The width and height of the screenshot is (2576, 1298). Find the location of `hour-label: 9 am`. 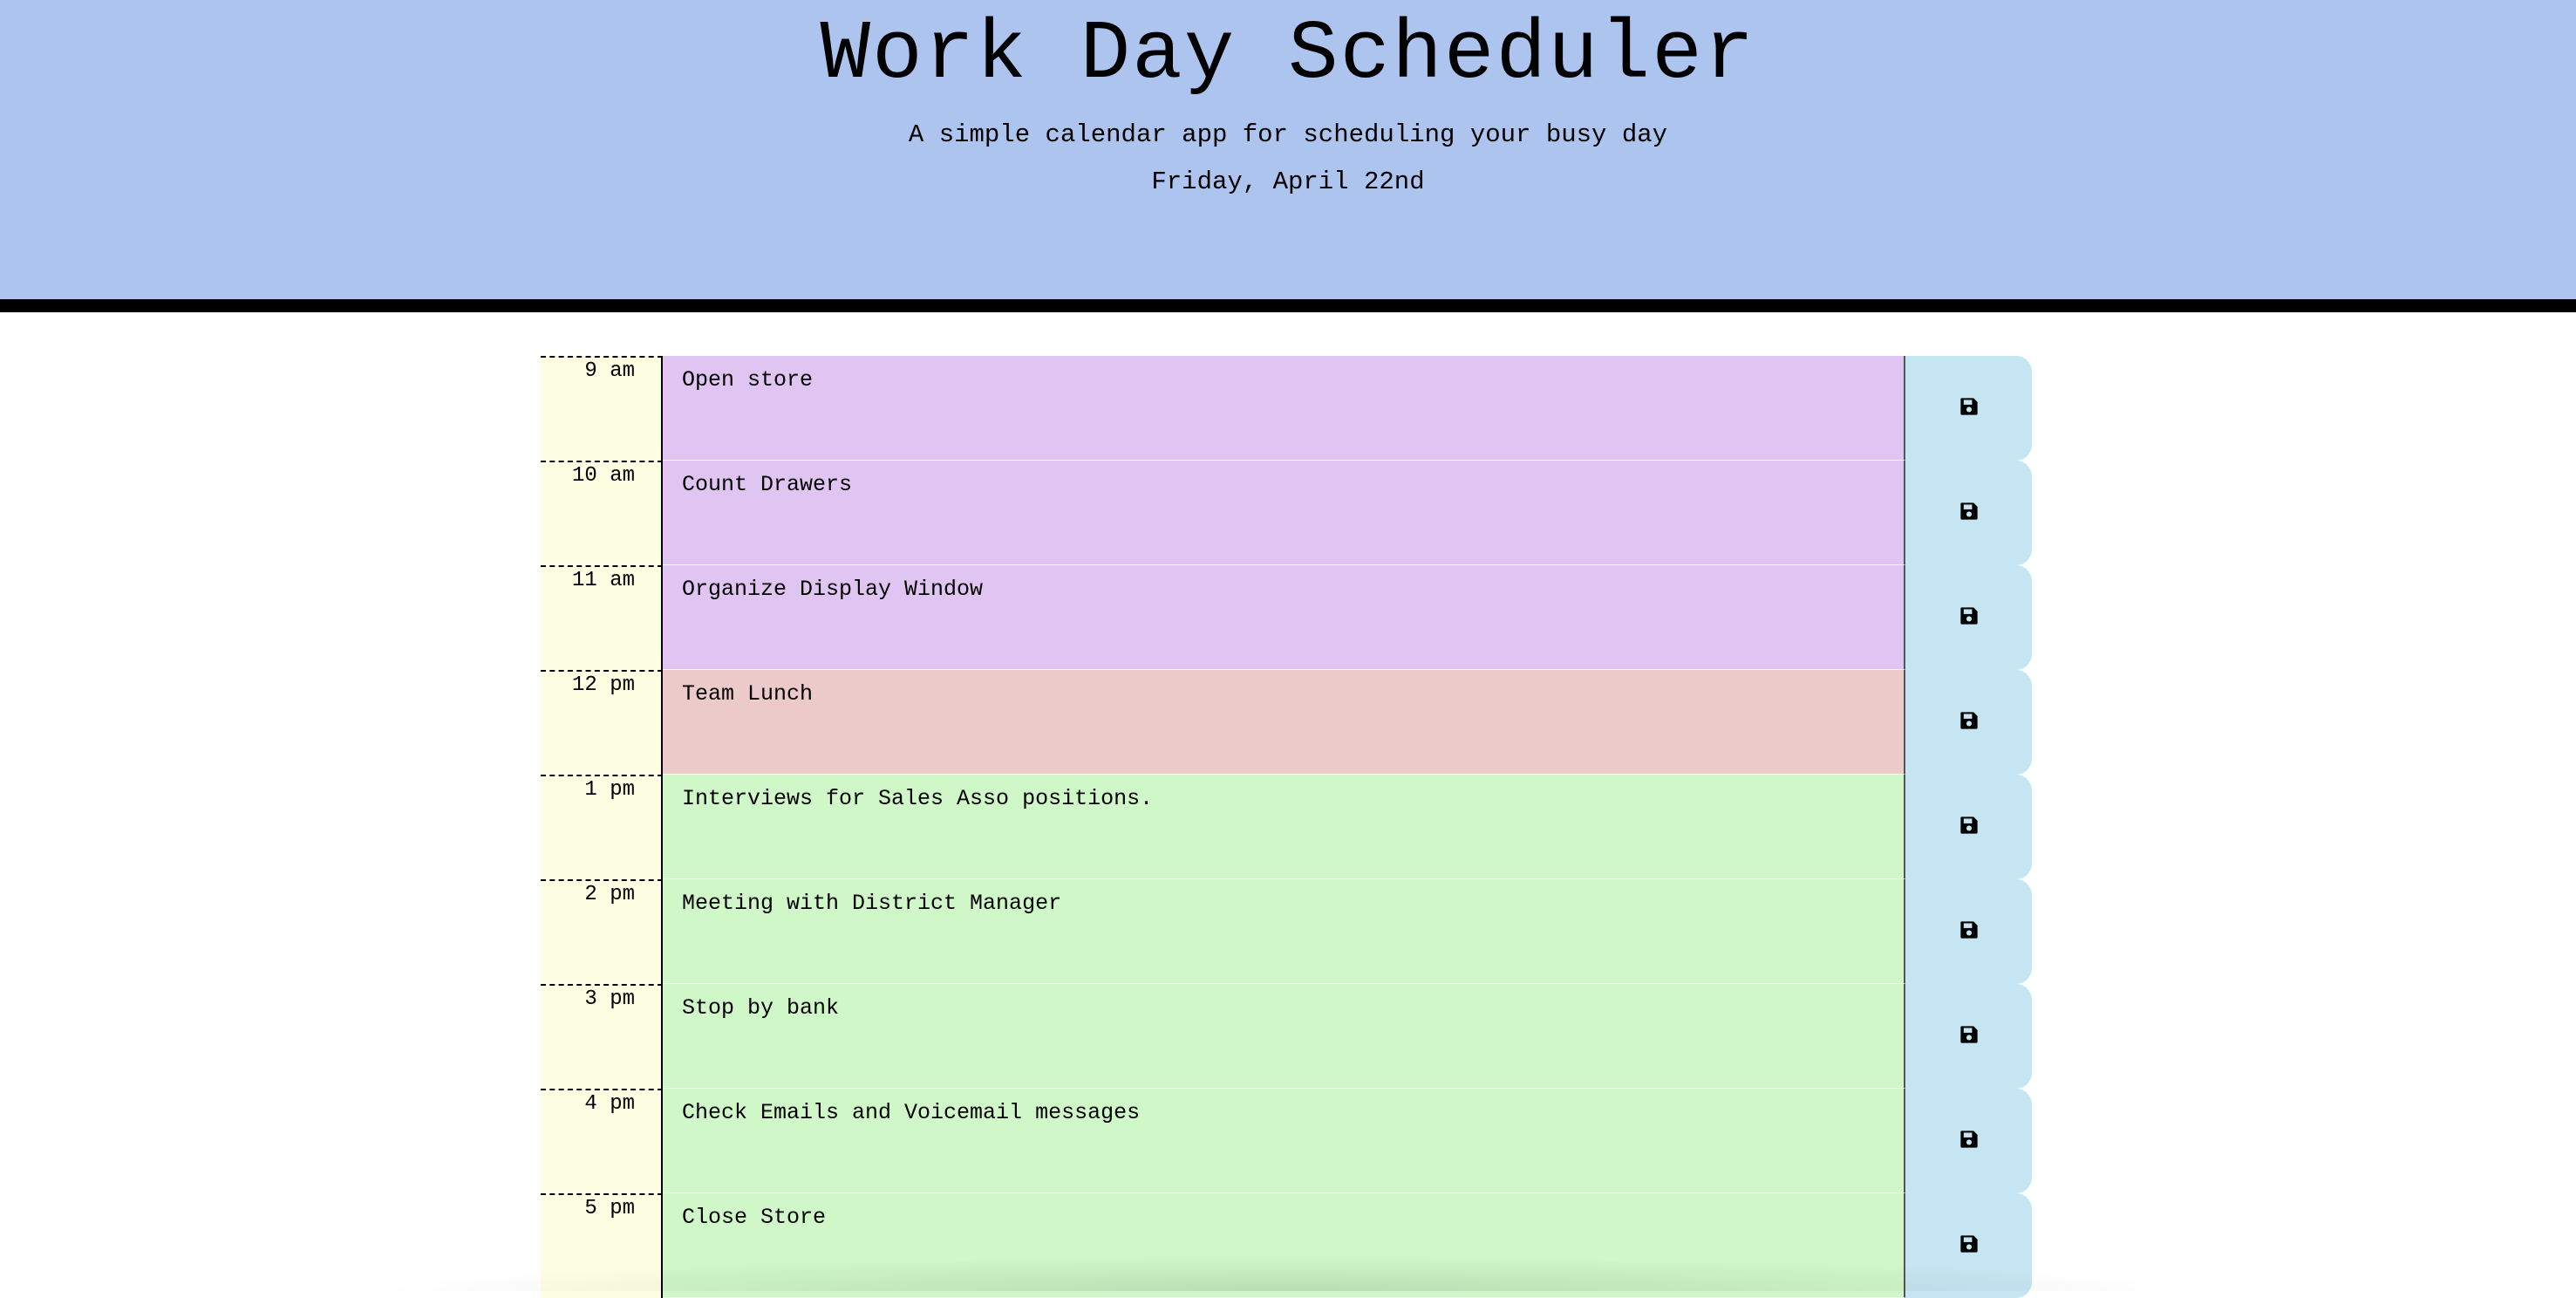

hour-label: 9 am is located at coordinates (602, 408).